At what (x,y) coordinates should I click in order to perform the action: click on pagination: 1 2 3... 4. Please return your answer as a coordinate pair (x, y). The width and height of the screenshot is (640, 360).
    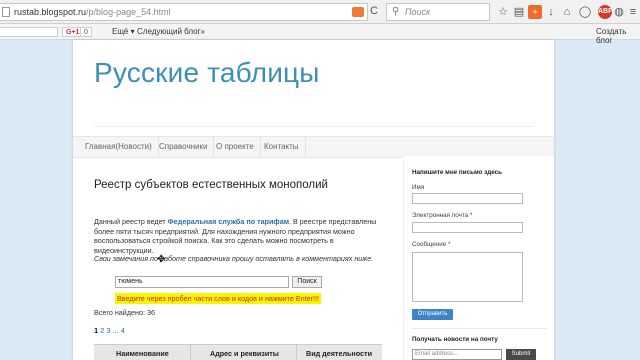
    Looking at the image, I should click on (110, 330).